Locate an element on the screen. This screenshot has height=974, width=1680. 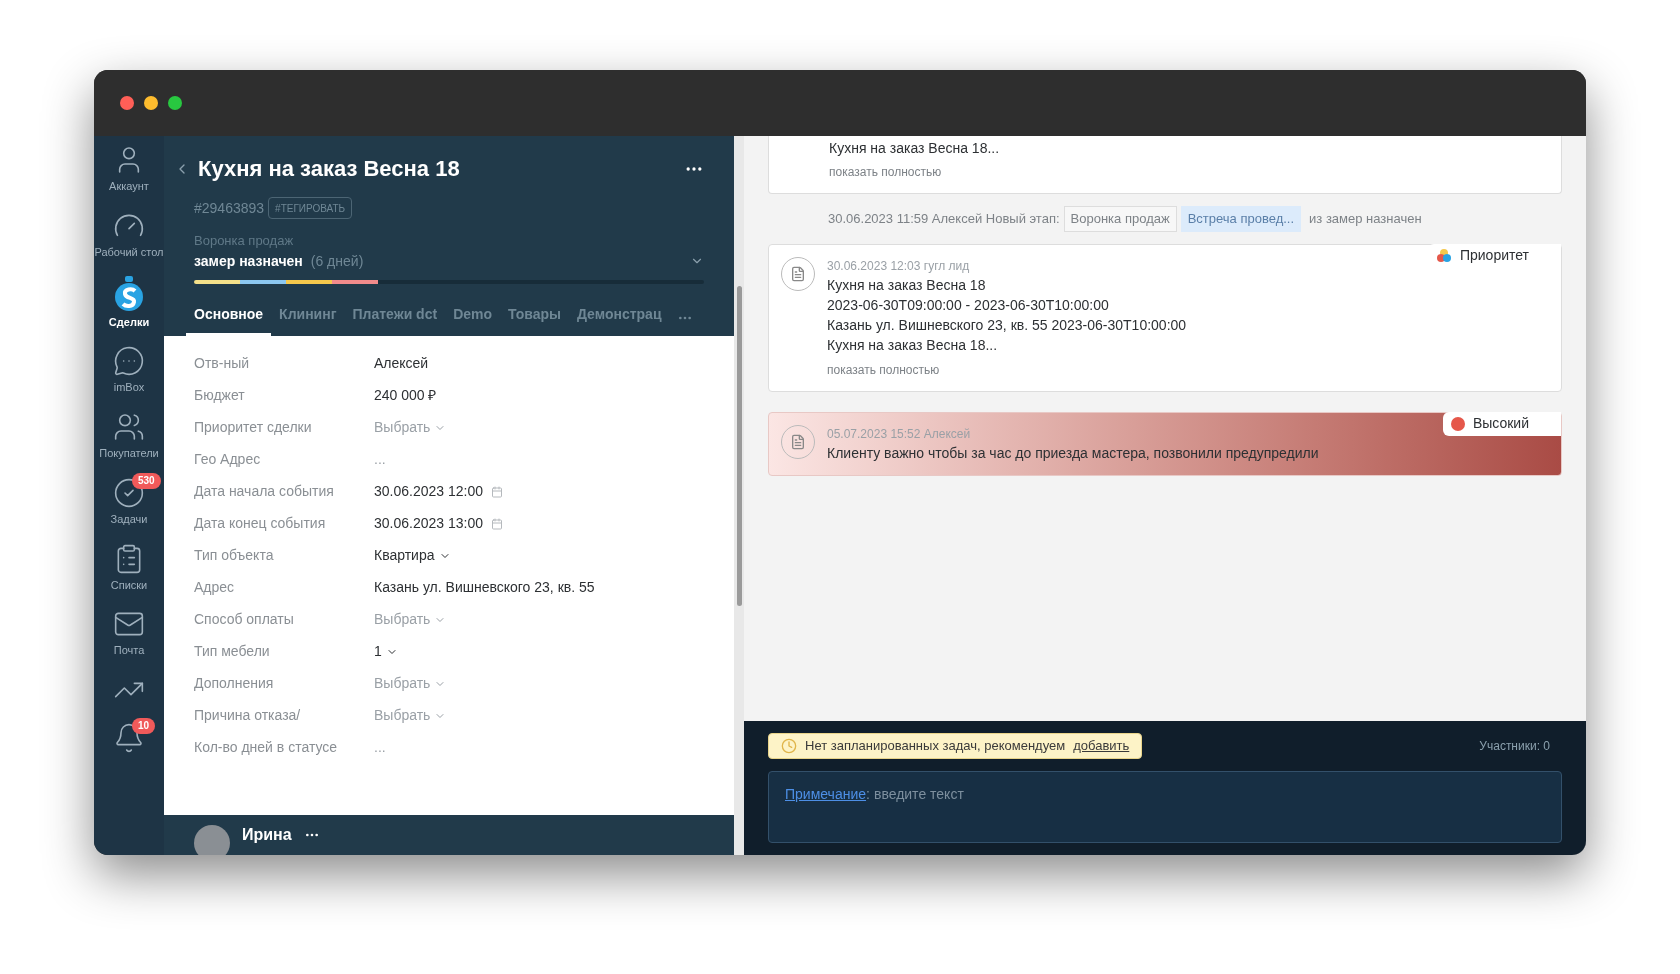
sidebar-item: Почта is located at coordinates (129, 633).